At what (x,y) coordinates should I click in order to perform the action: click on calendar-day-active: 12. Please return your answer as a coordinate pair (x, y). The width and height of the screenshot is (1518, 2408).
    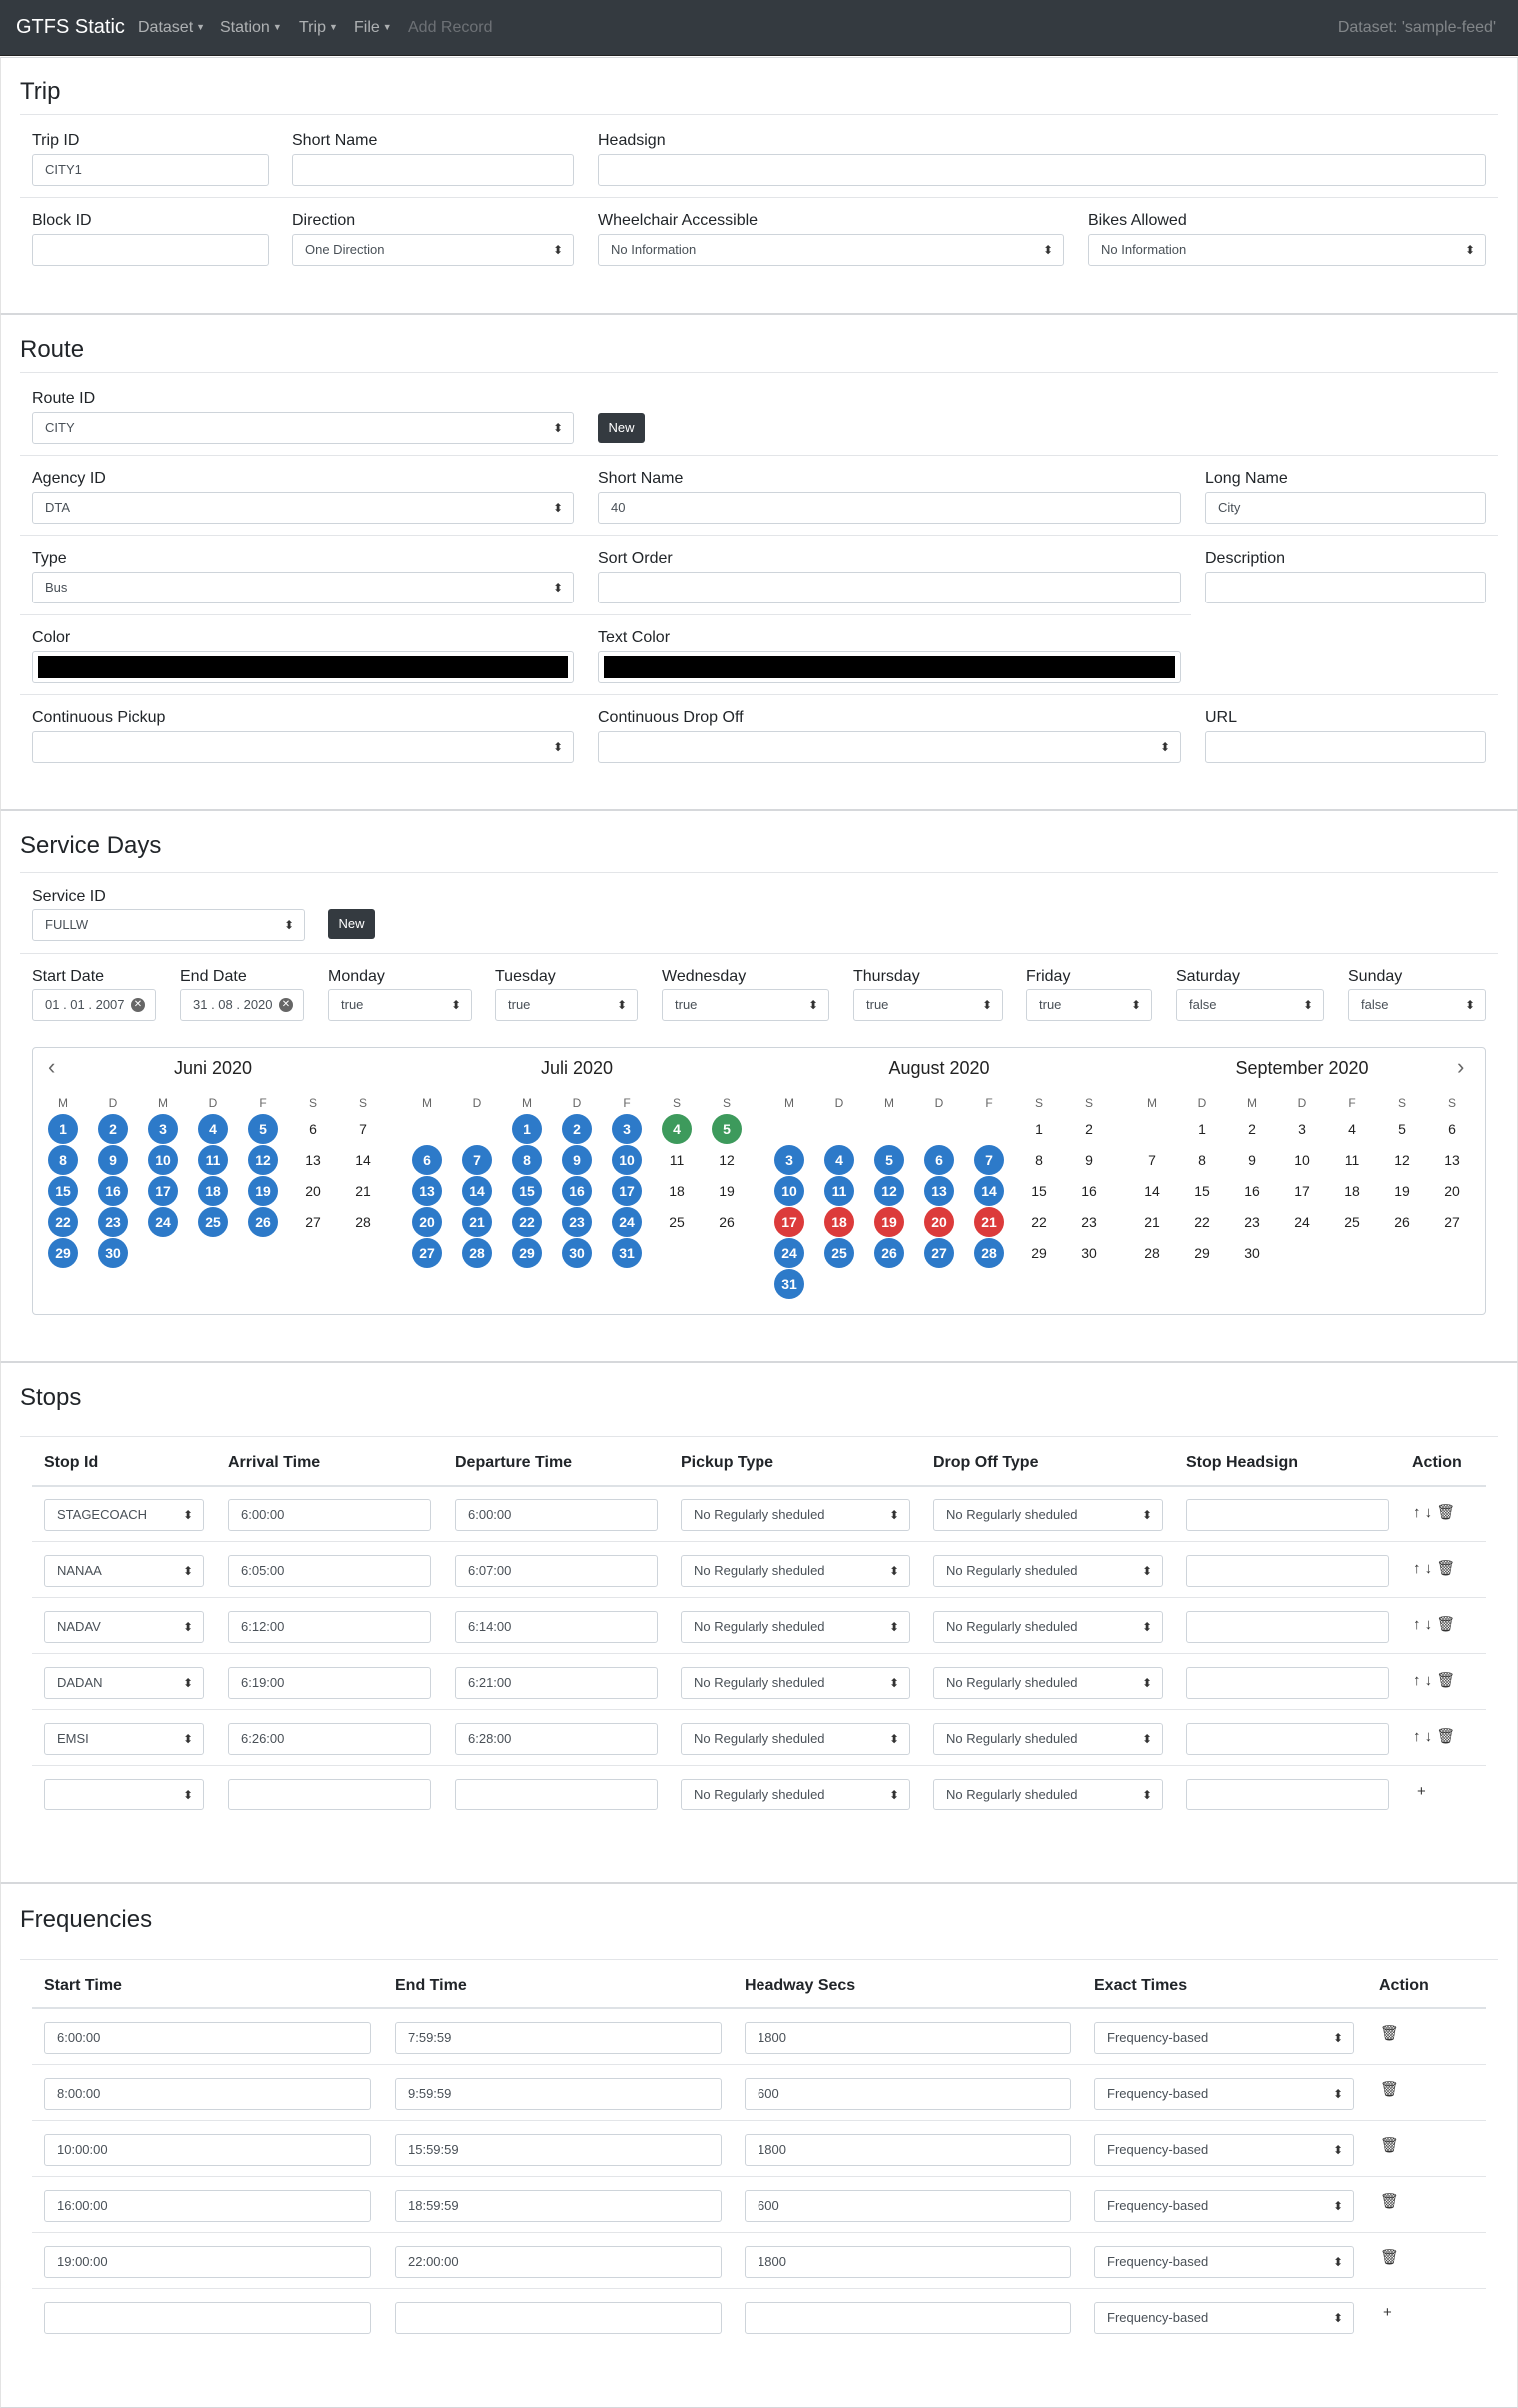
    Looking at the image, I should click on (263, 1160).